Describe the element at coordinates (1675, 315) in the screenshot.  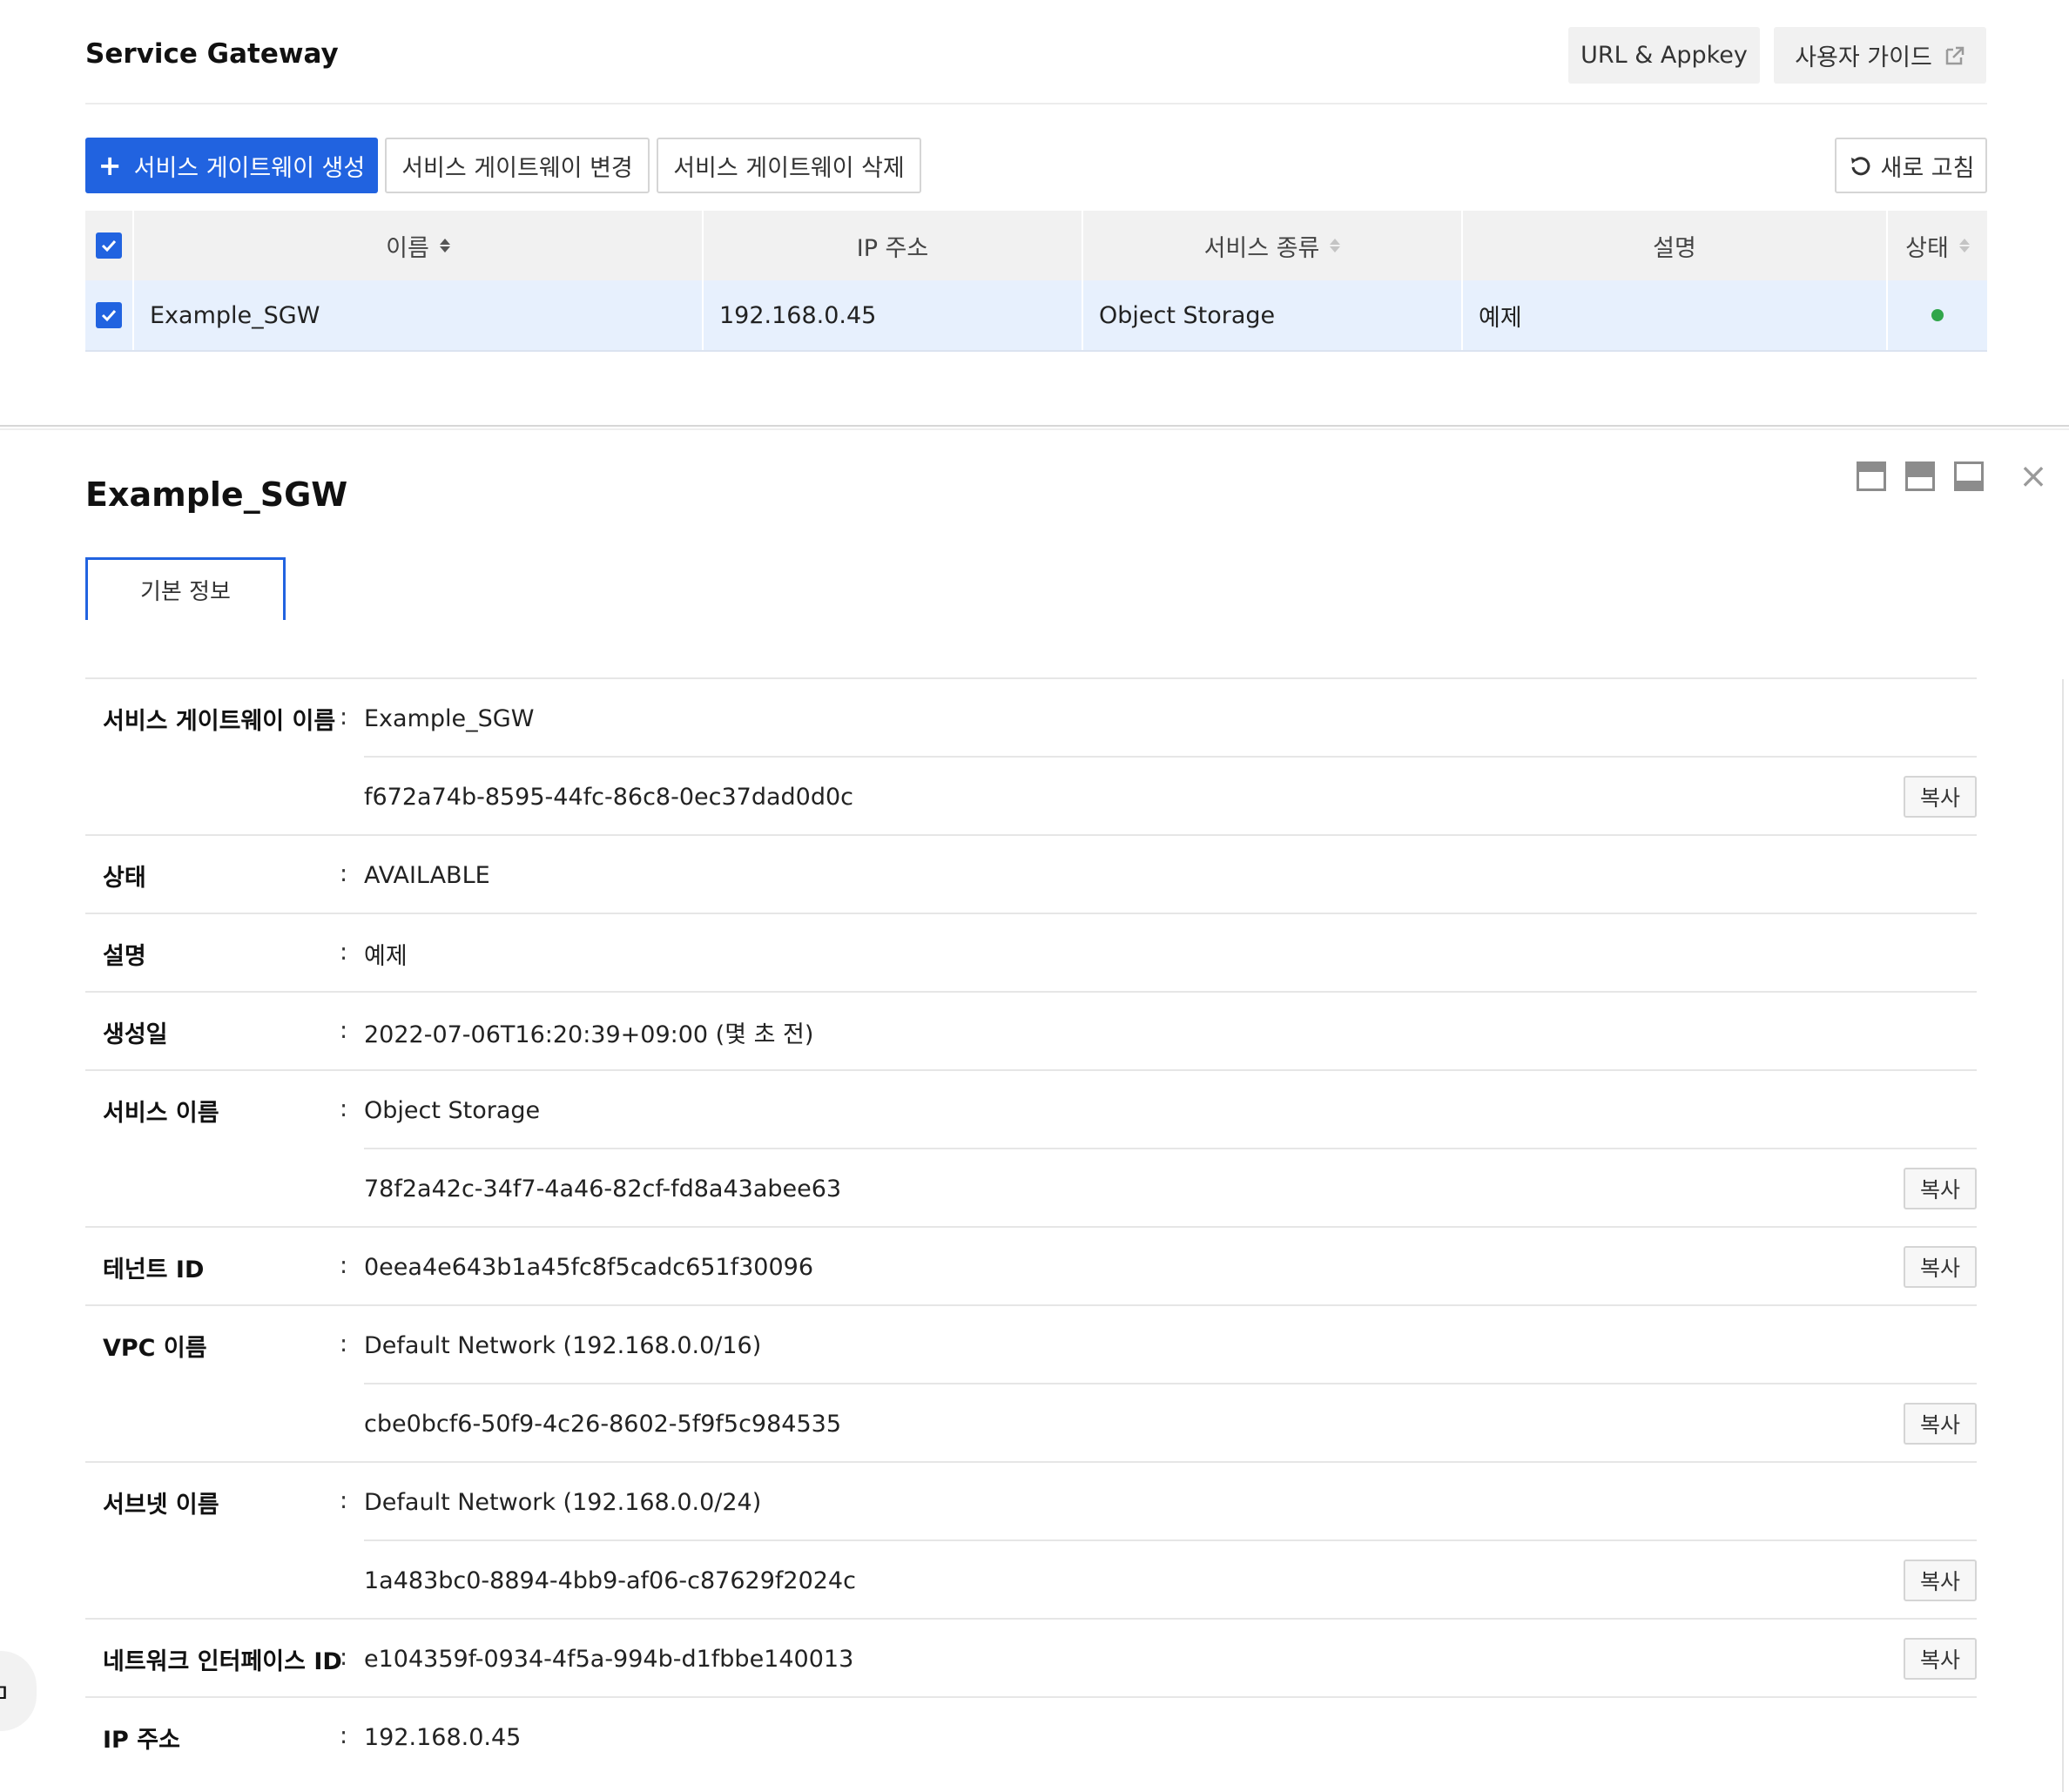
I see `row-description: 예제` at that location.